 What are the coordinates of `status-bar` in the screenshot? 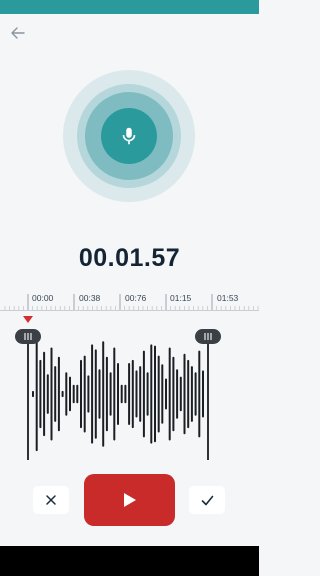 It's located at (129, 7).